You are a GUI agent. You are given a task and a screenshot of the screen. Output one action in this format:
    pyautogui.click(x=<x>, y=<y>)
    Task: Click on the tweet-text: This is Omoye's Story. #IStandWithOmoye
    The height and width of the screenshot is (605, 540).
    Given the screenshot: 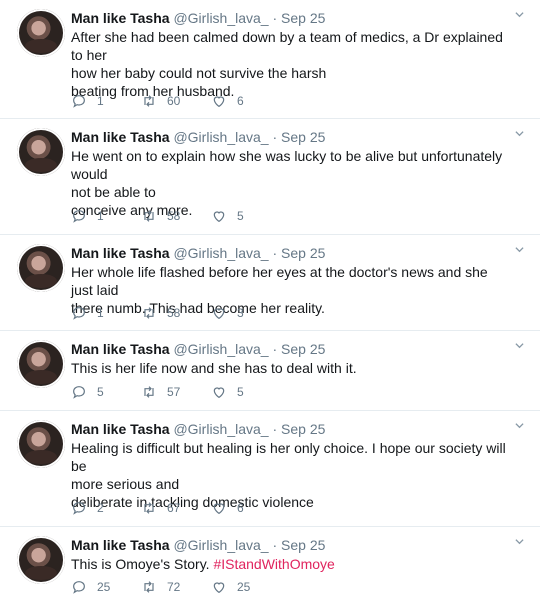 What is the action you would take?
    pyautogui.click(x=291, y=564)
    